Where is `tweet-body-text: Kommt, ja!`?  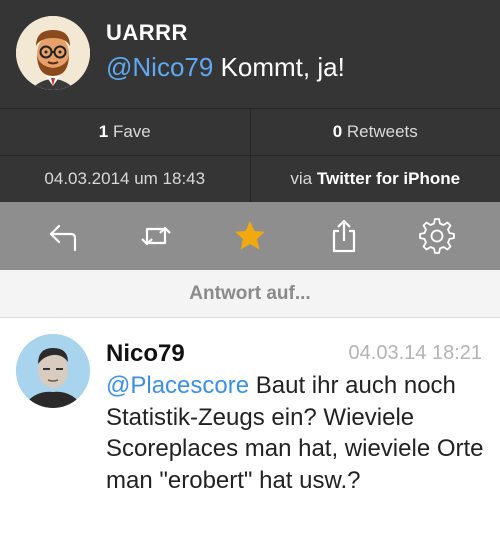 tweet-body-text: Kommt, ja! is located at coordinates (282, 67).